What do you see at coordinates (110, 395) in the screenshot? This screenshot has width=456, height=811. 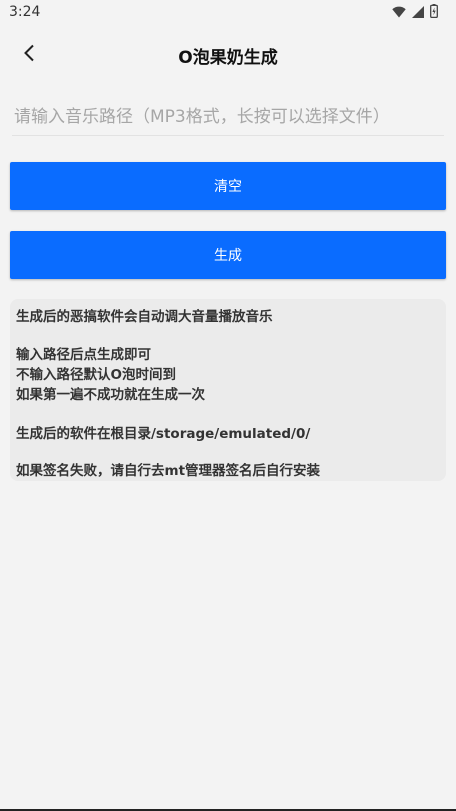 I see `info-line: 如果第一遍不成功就在生成一次` at bounding box center [110, 395].